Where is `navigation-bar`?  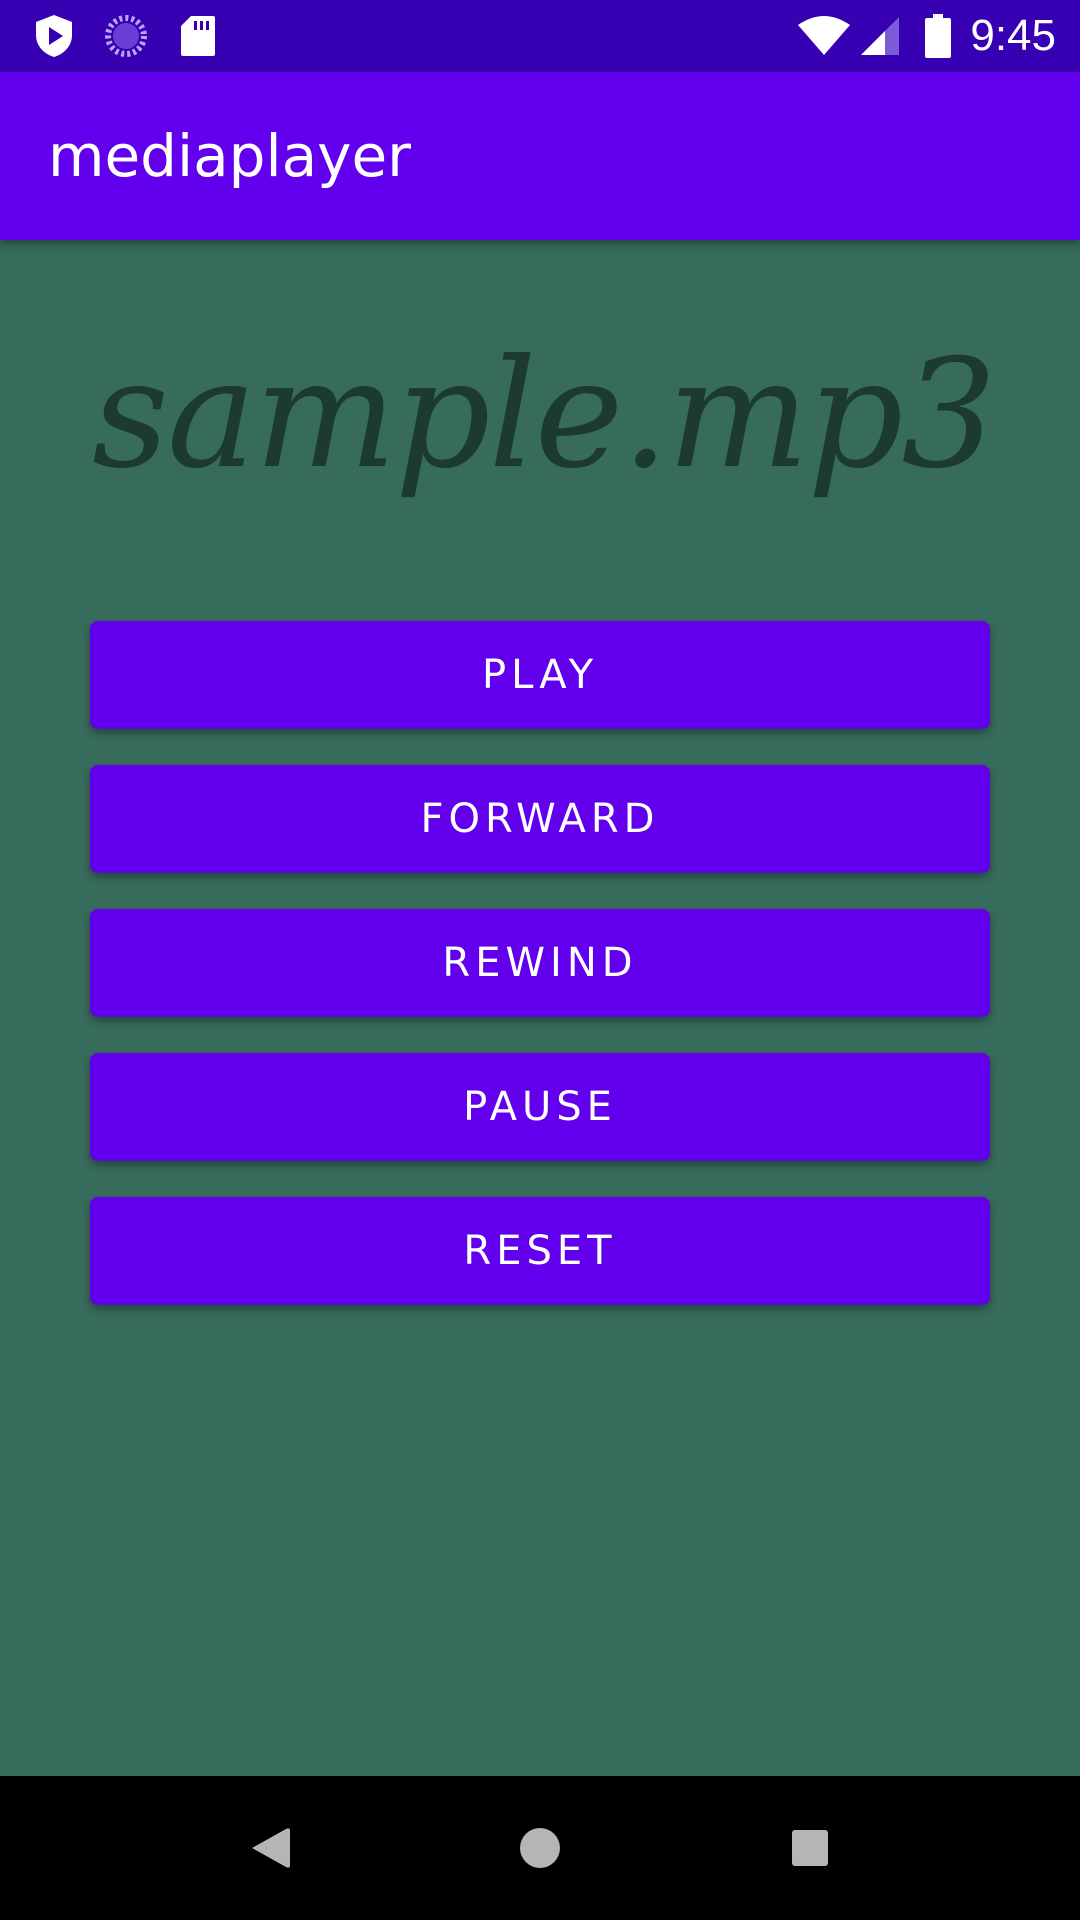
navigation-bar is located at coordinates (540, 1848).